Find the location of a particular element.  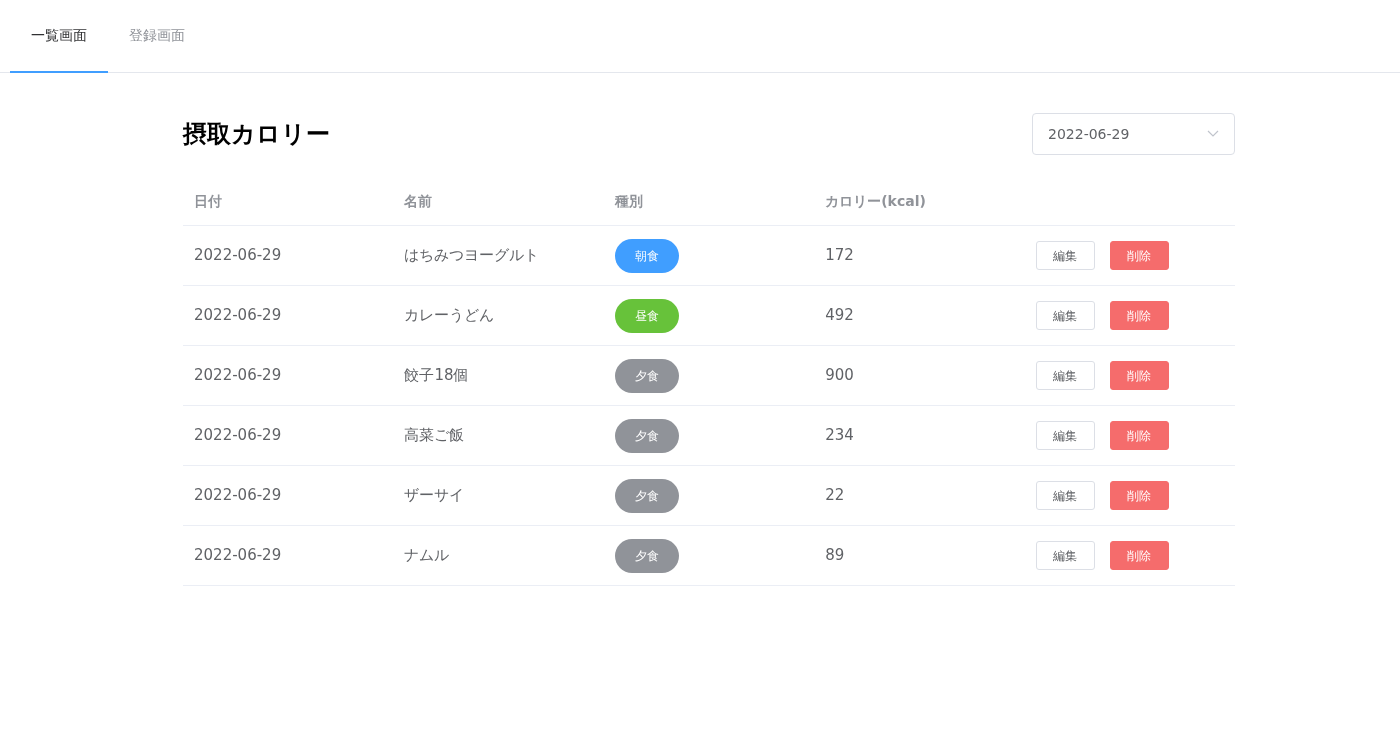

column-header: カロリー(kcal) is located at coordinates (875, 201).